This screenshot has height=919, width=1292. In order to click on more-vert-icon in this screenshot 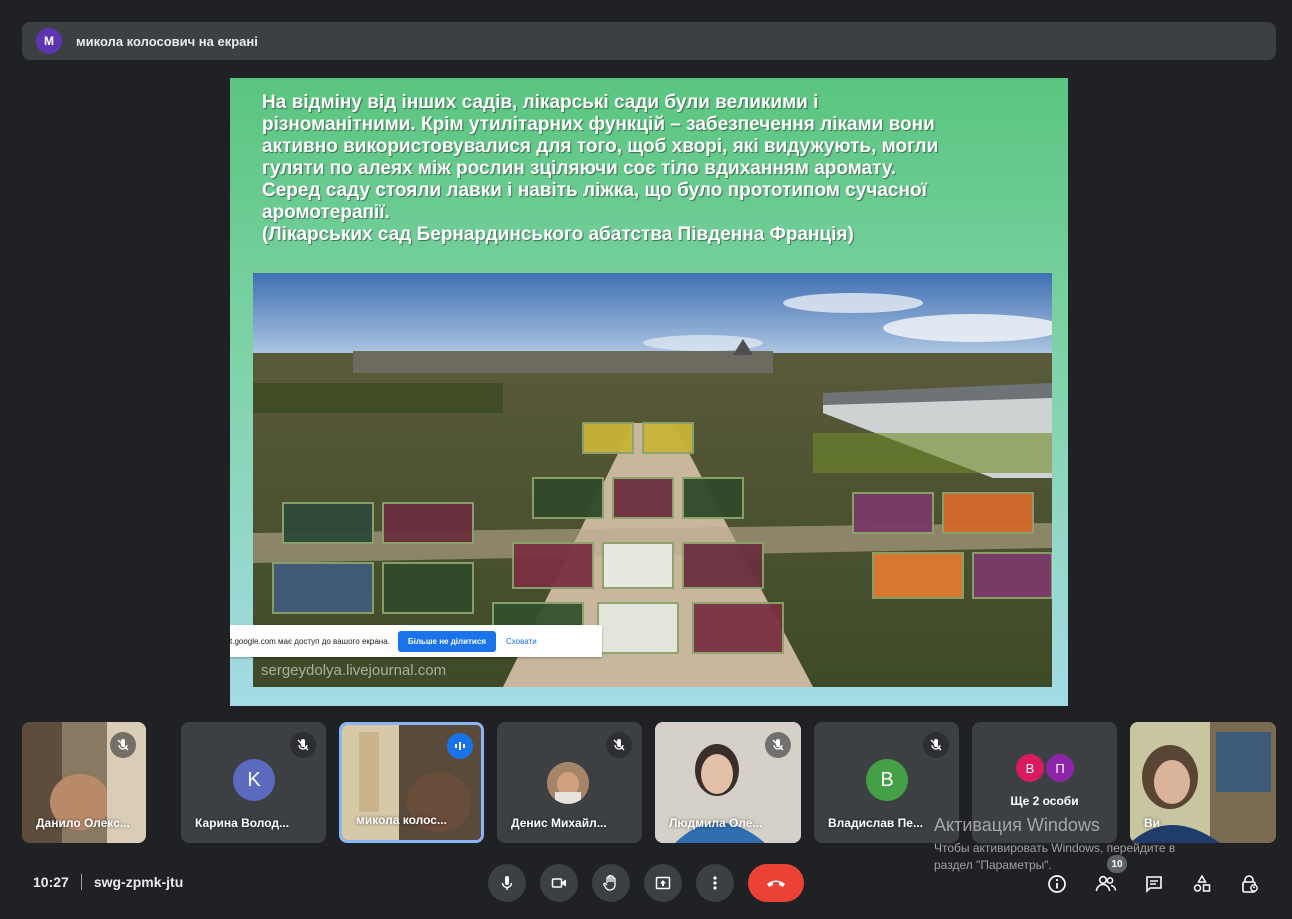, I will do `click(715, 883)`.